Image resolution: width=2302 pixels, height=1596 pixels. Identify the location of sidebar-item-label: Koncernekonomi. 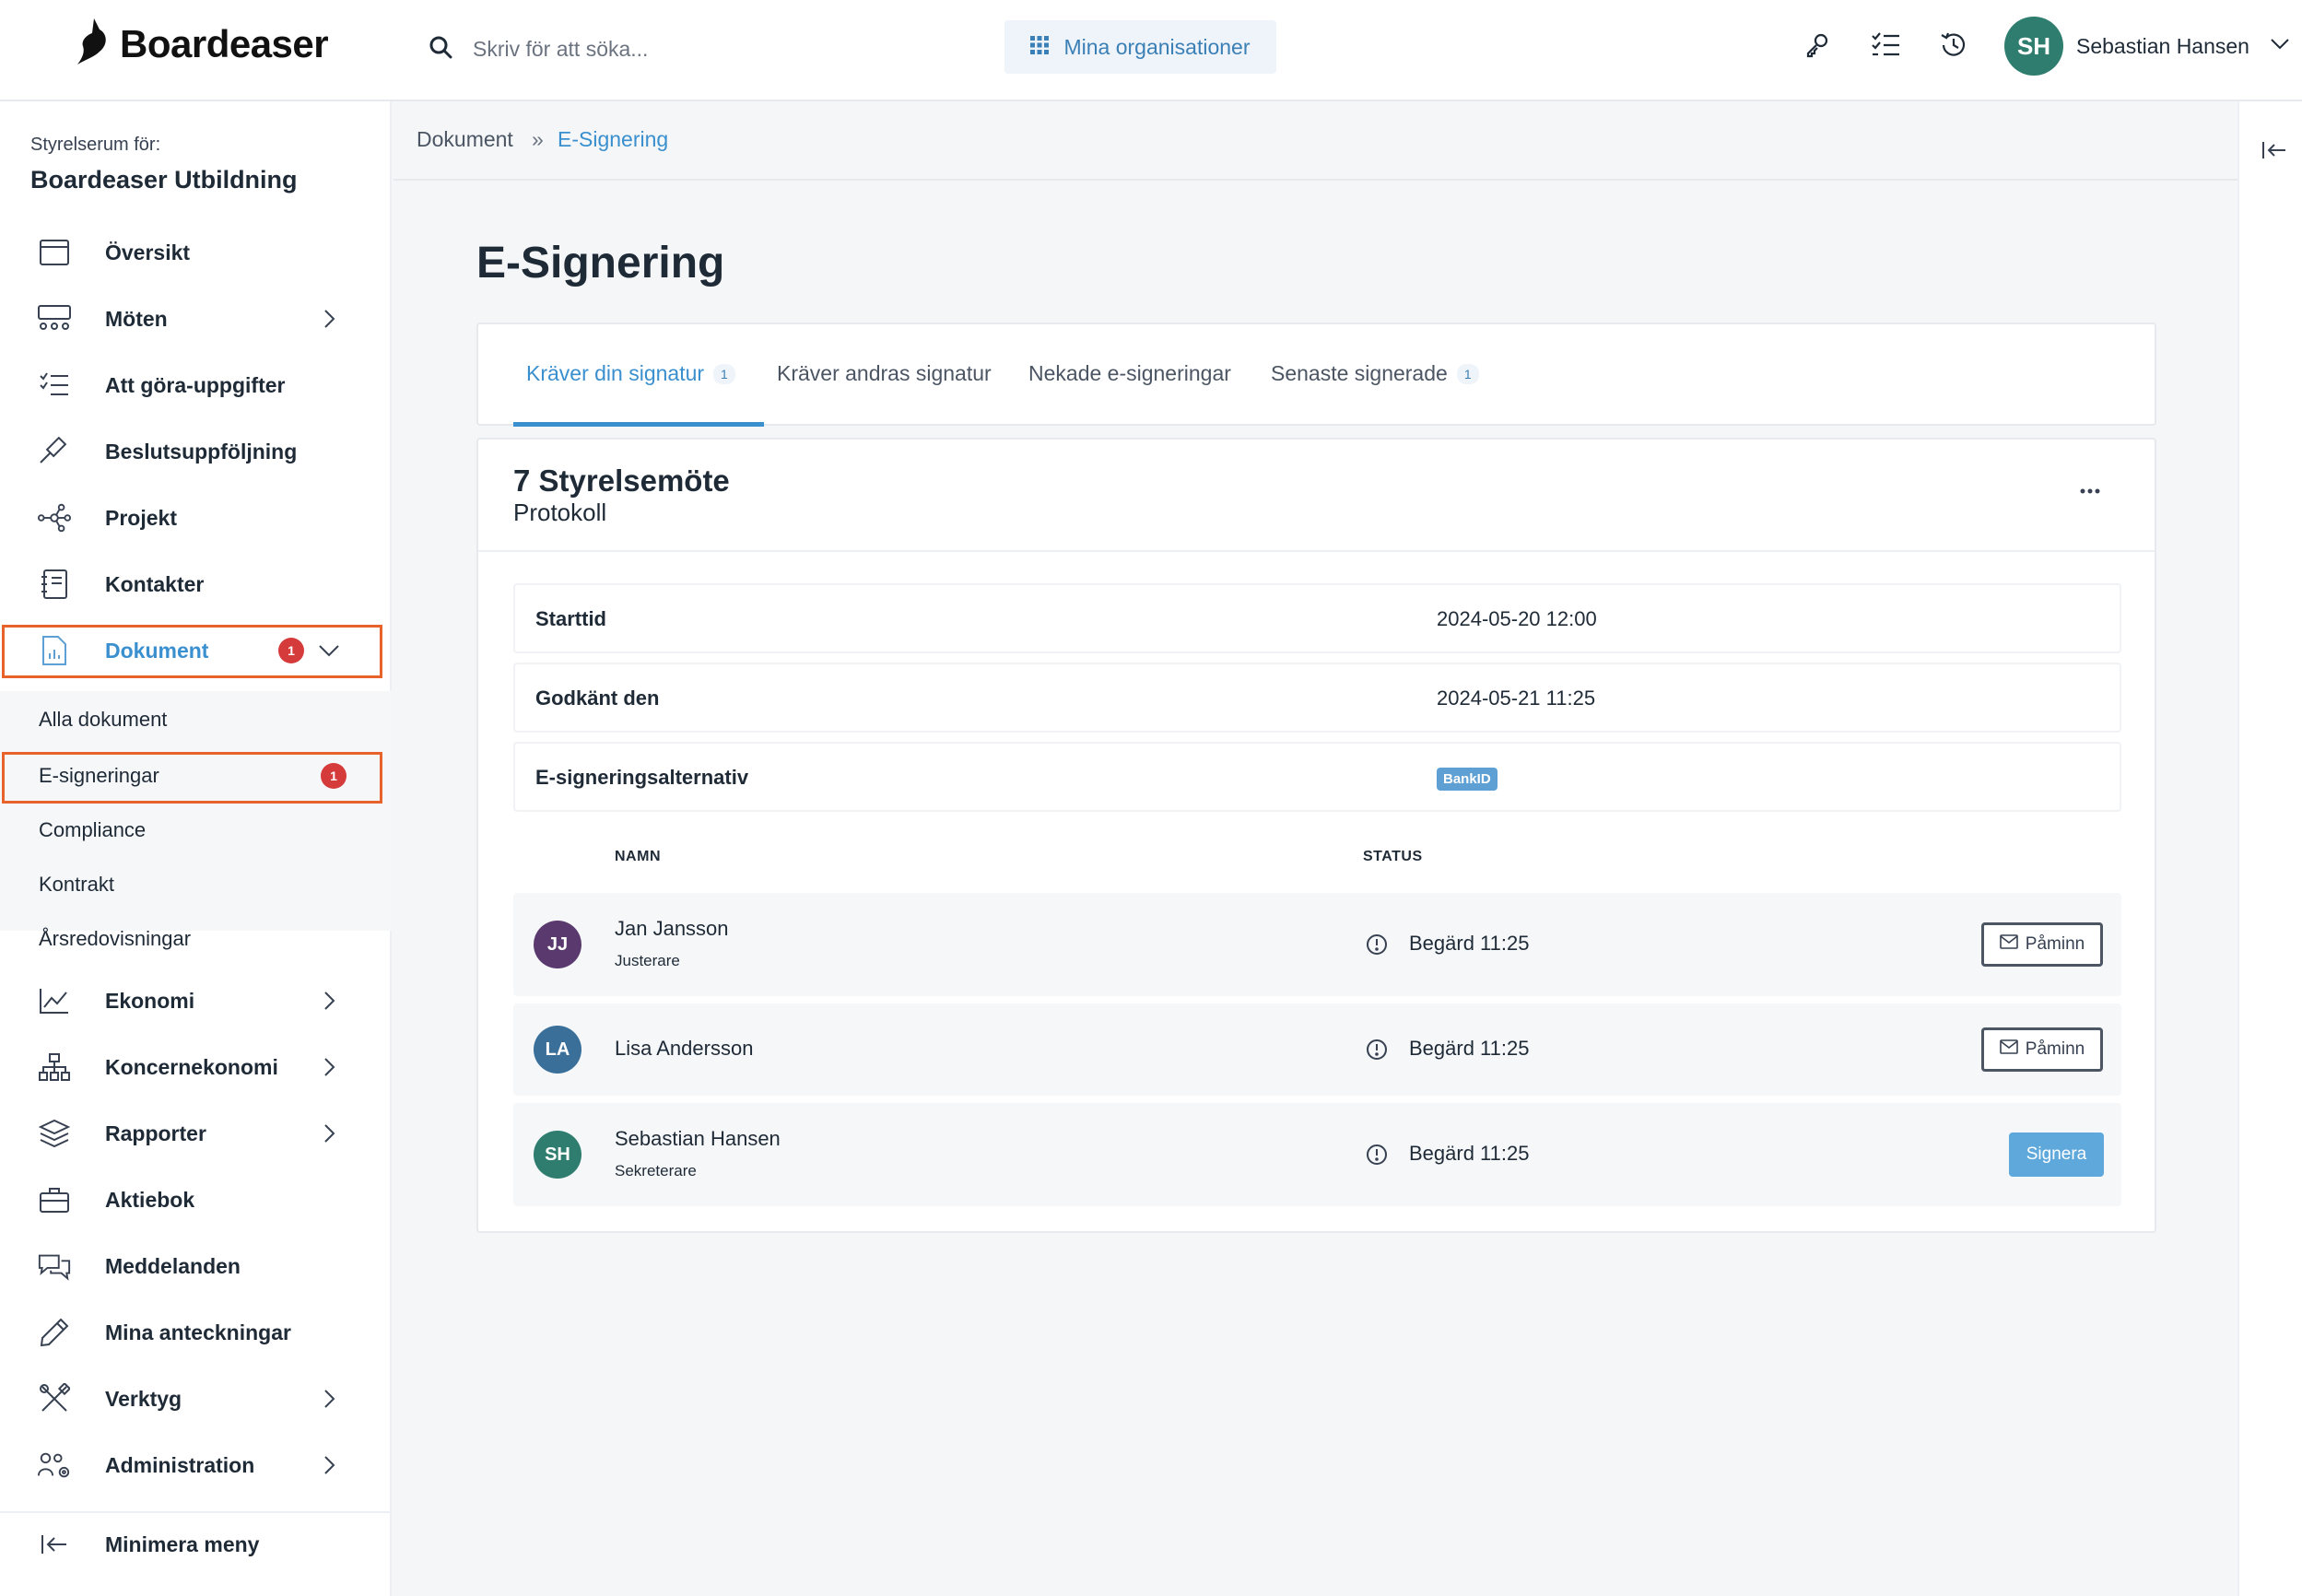
(191, 1067).